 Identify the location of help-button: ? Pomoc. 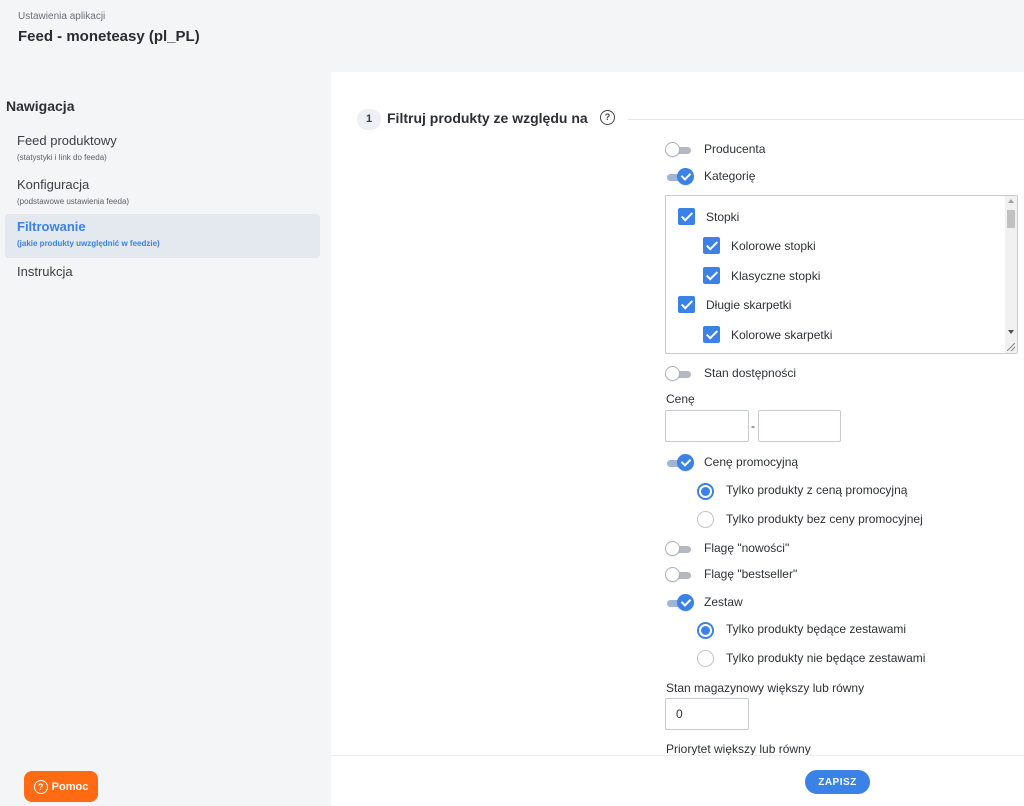
(61, 786).